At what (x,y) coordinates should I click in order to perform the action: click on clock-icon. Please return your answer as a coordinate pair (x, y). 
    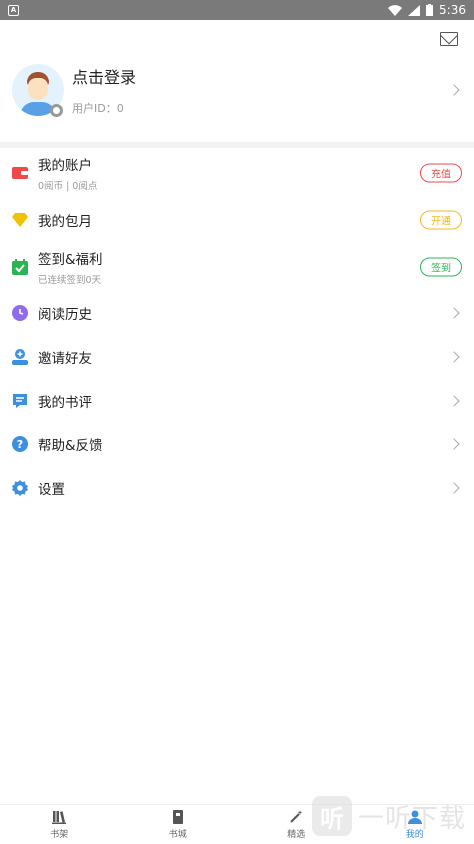
    Looking at the image, I should click on (20, 313).